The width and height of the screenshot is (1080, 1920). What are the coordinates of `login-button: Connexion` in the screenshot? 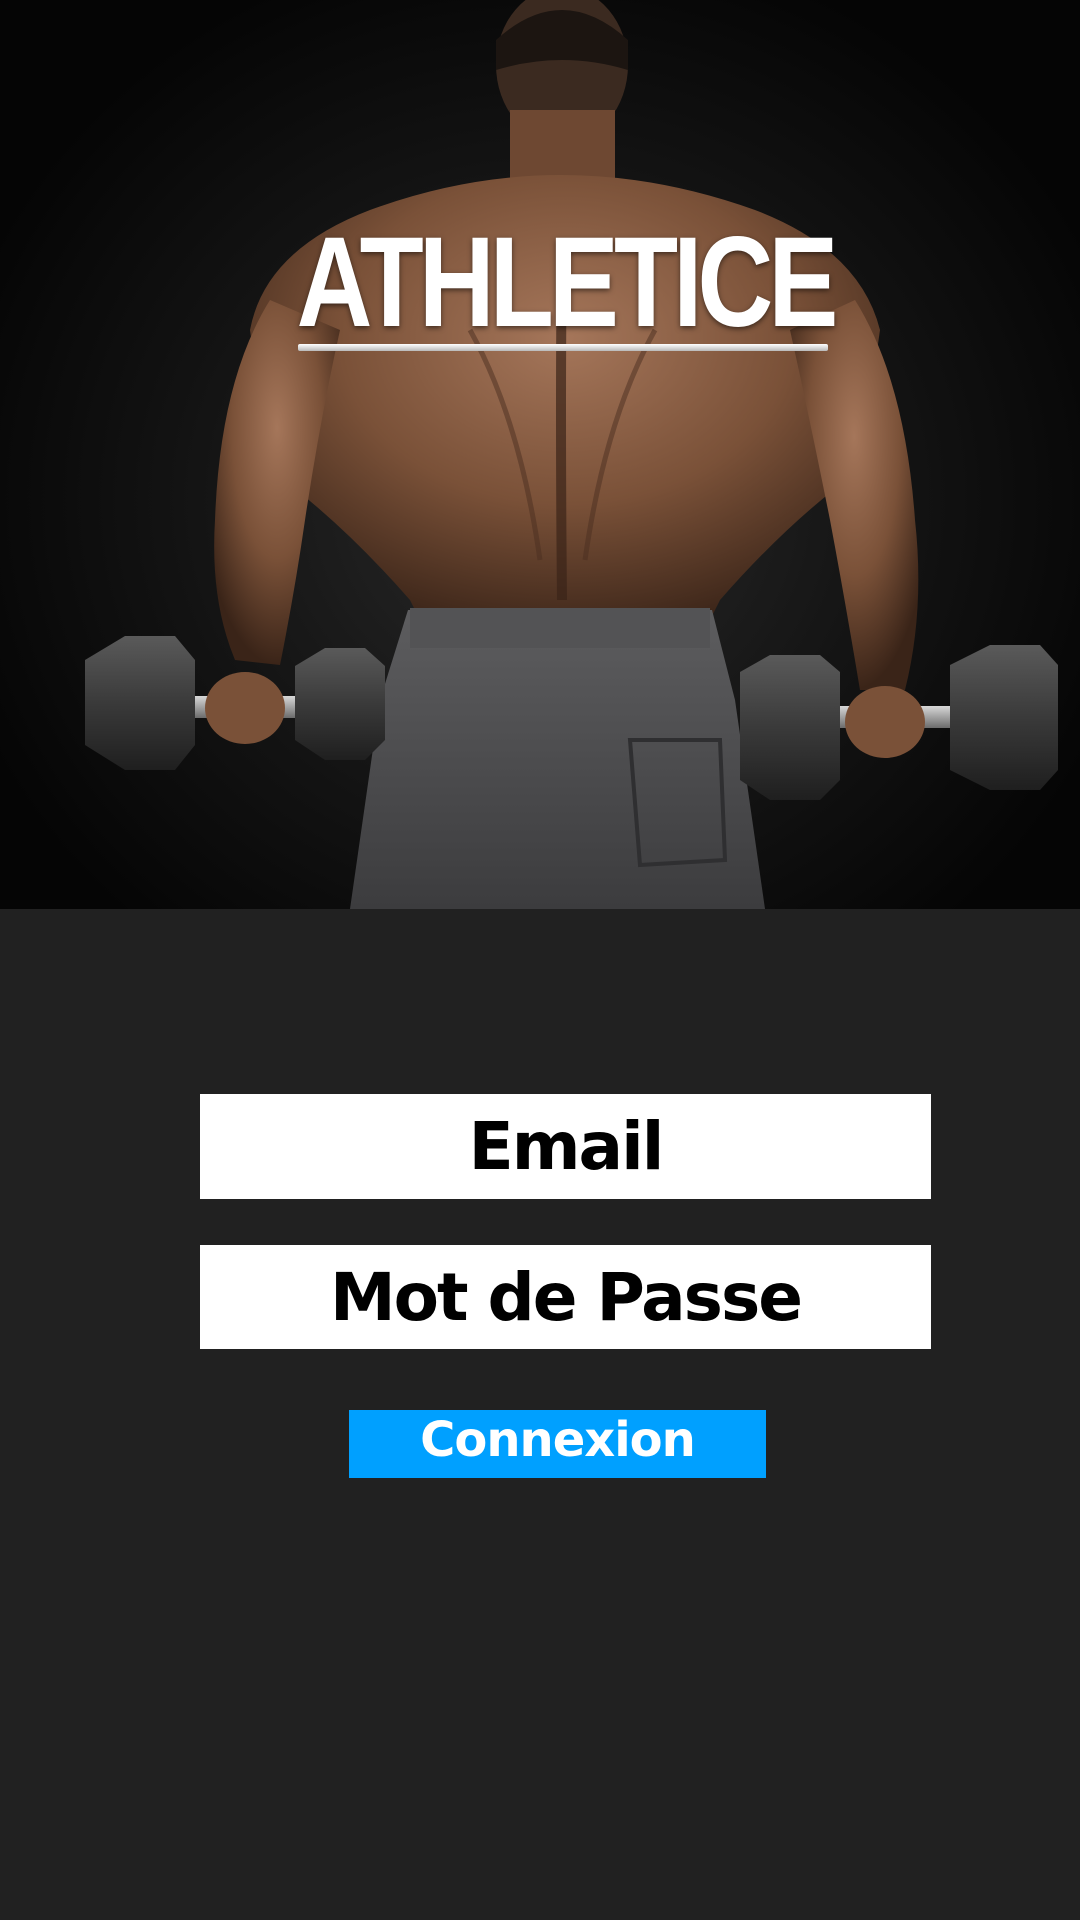 It's located at (557, 1444).